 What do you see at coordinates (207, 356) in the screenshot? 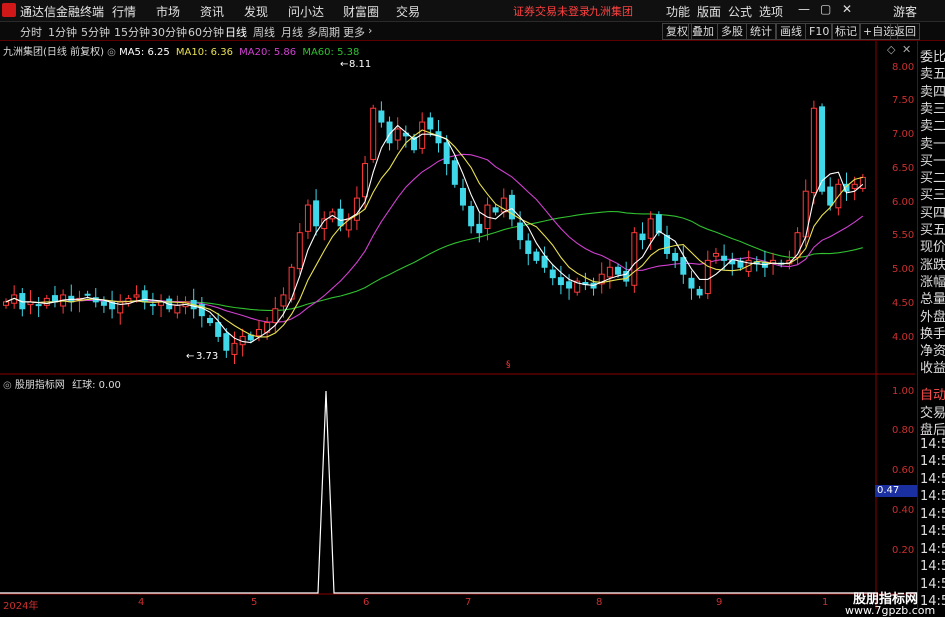
I see `low-price-label: 3.73` at bounding box center [207, 356].